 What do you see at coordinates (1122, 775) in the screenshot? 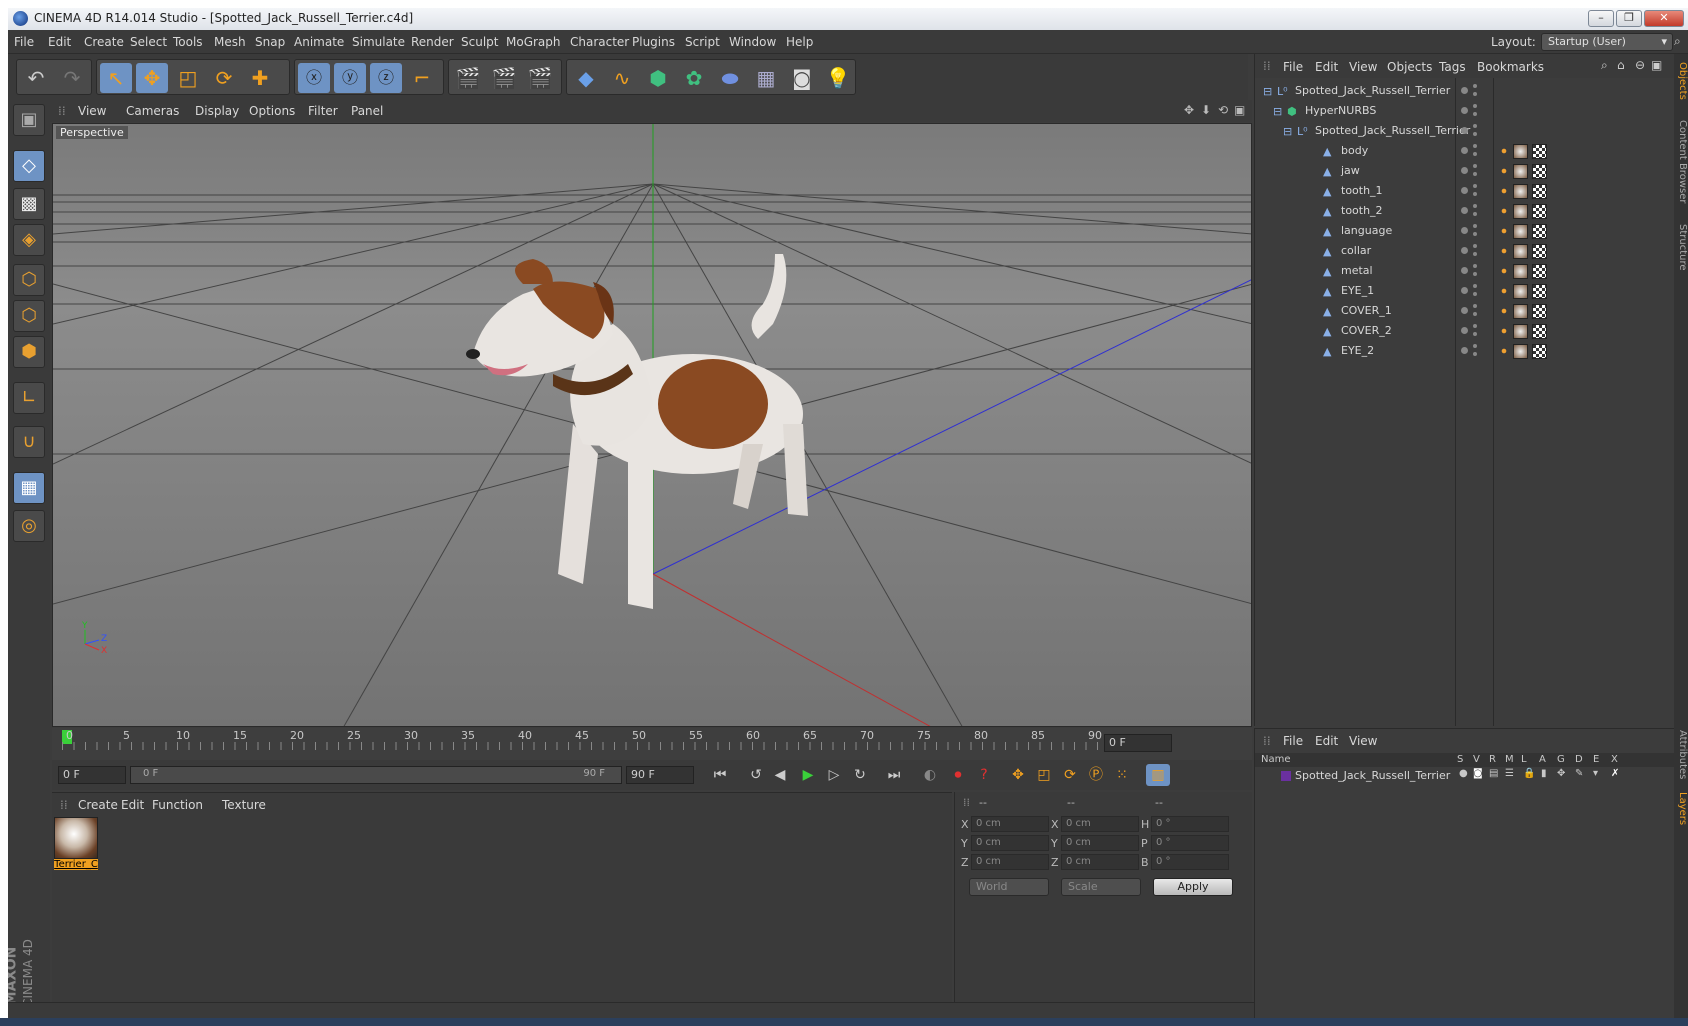
I see `key-pla-icon: ⁙` at bounding box center [1122, 775].